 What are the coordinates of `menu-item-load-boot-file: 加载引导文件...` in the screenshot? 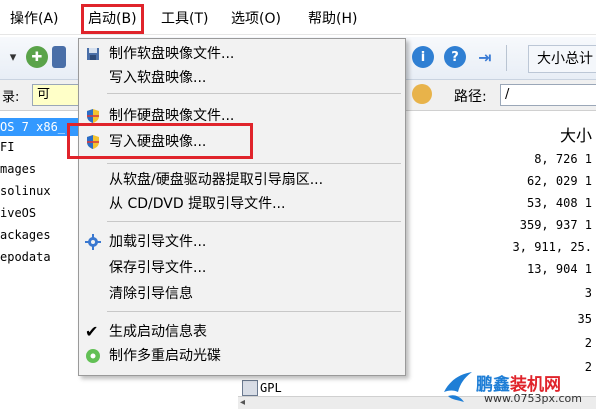 It's located at (242, 242).